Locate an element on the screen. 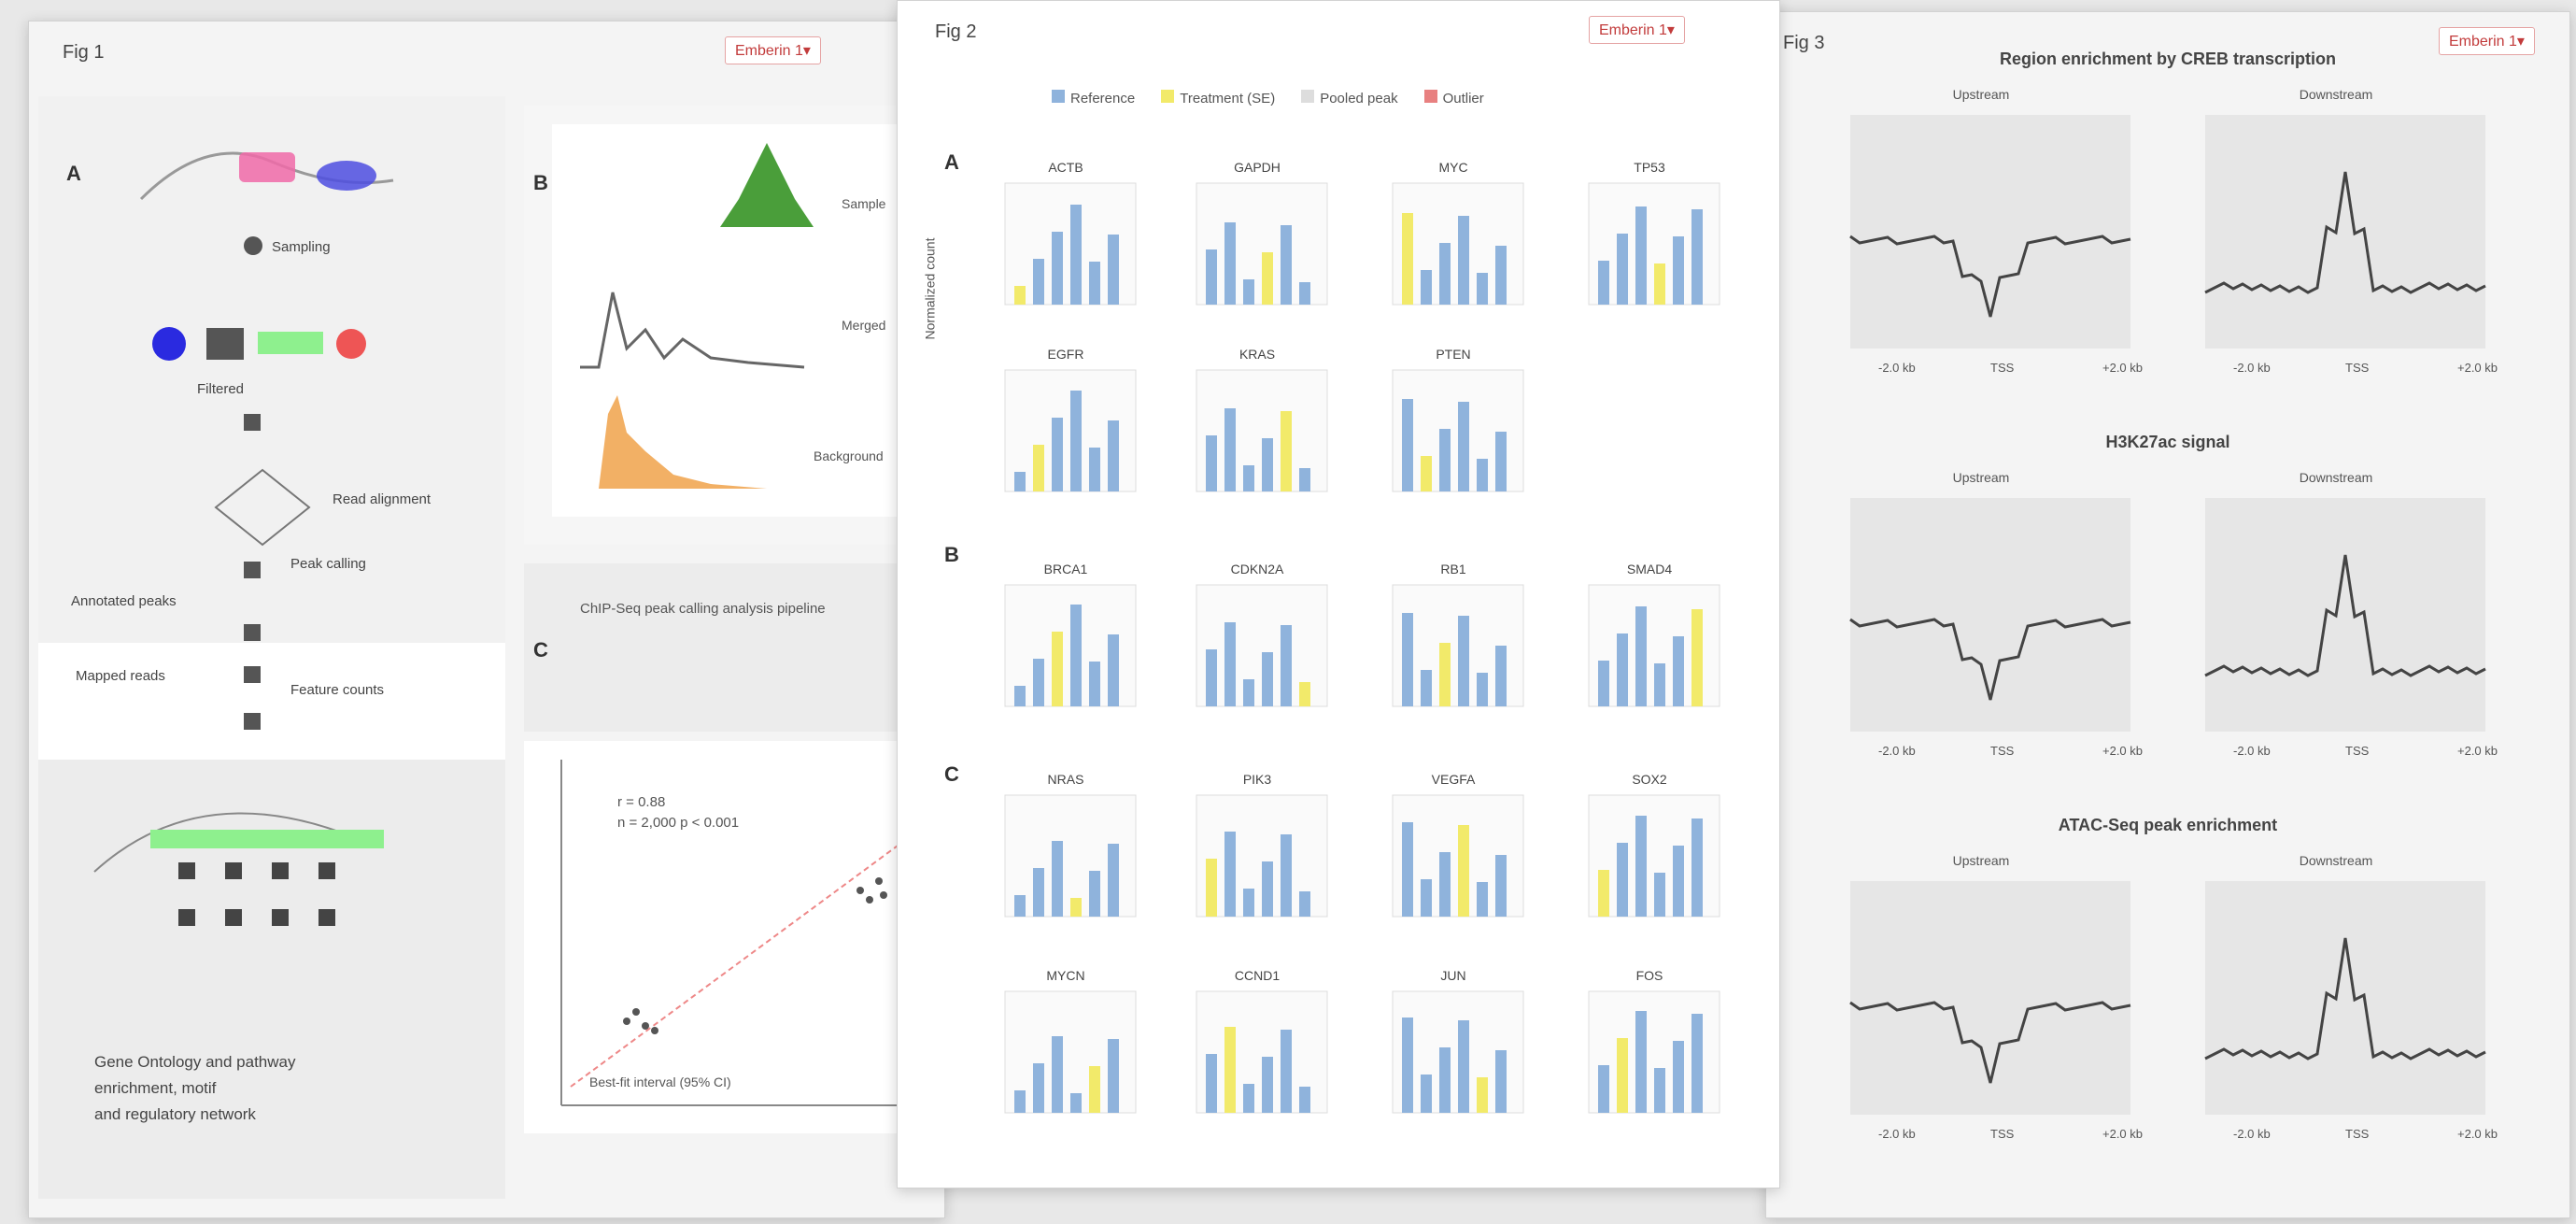 The height and width of the screenshot is (1224, 2576). fig2-subplot: CDKN2A is located at coordinates (1257, 646).